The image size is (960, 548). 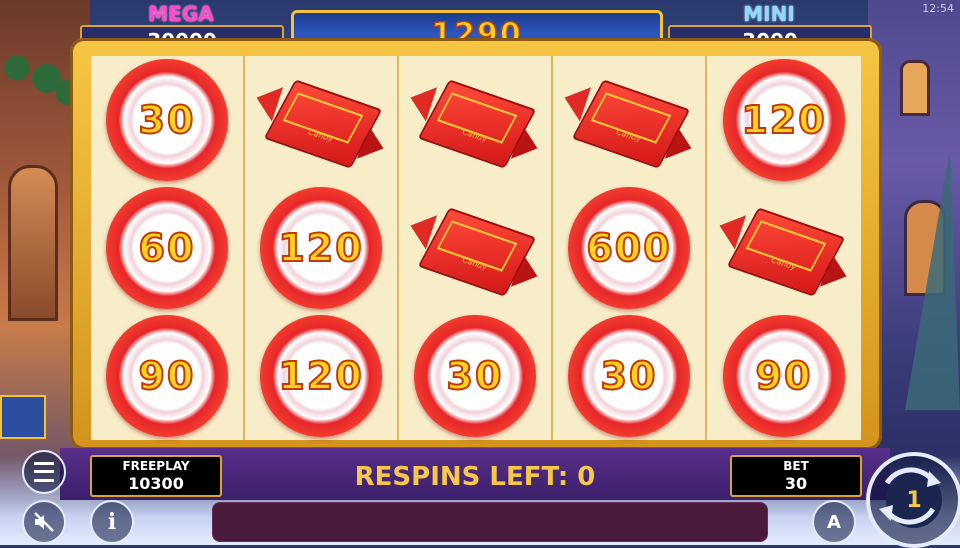 I want to click on coin-symbol: 600, so click(x=629, y=248).